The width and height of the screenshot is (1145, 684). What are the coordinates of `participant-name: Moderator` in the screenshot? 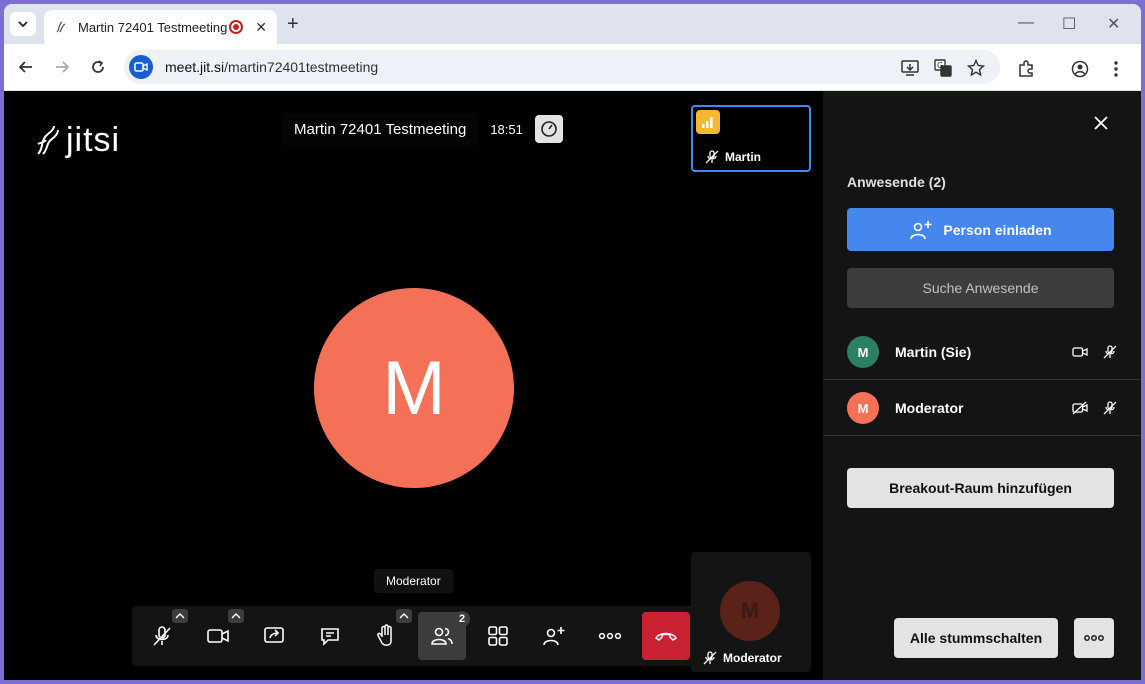 It's located at (929, 408).